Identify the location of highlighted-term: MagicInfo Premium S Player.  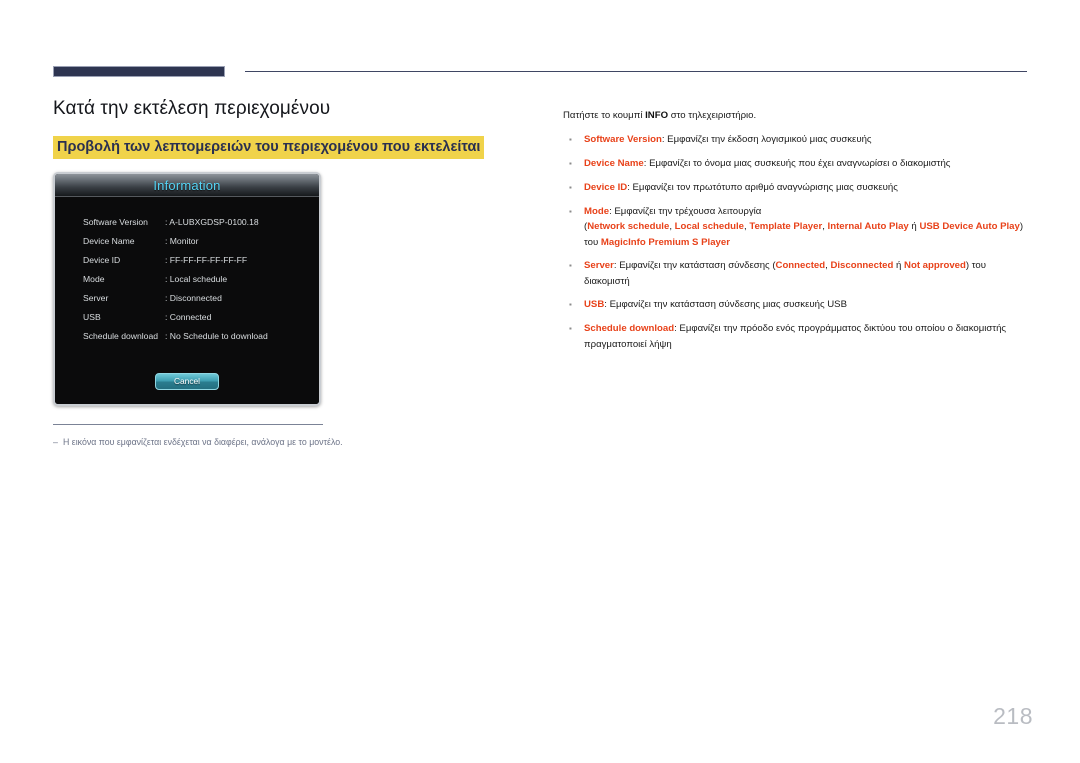
(665, 242).